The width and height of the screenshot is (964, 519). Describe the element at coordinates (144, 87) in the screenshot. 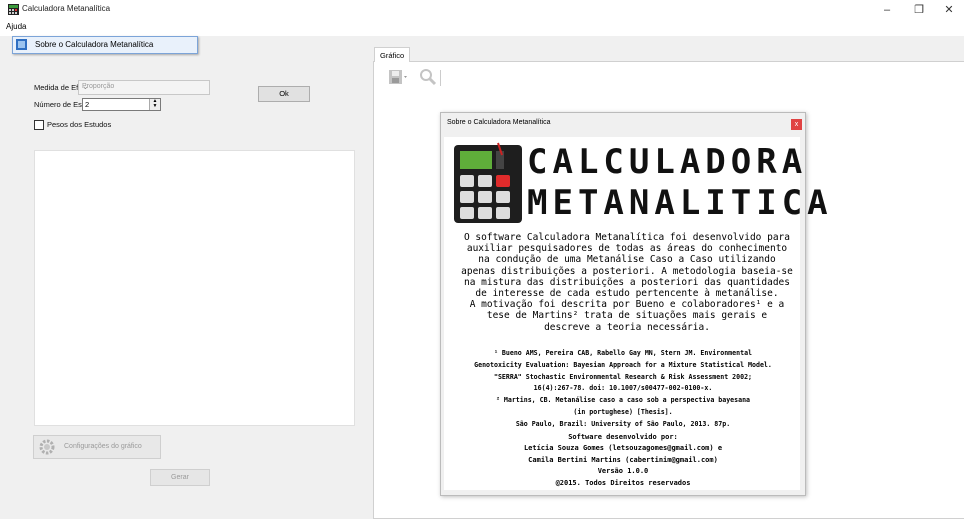

I see `medida-select: Proporção ⌄` at that location.